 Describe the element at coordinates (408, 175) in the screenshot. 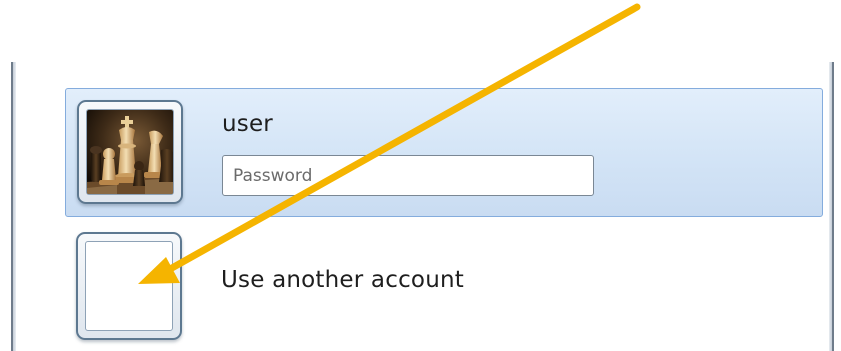

I see `password-input` at that location.